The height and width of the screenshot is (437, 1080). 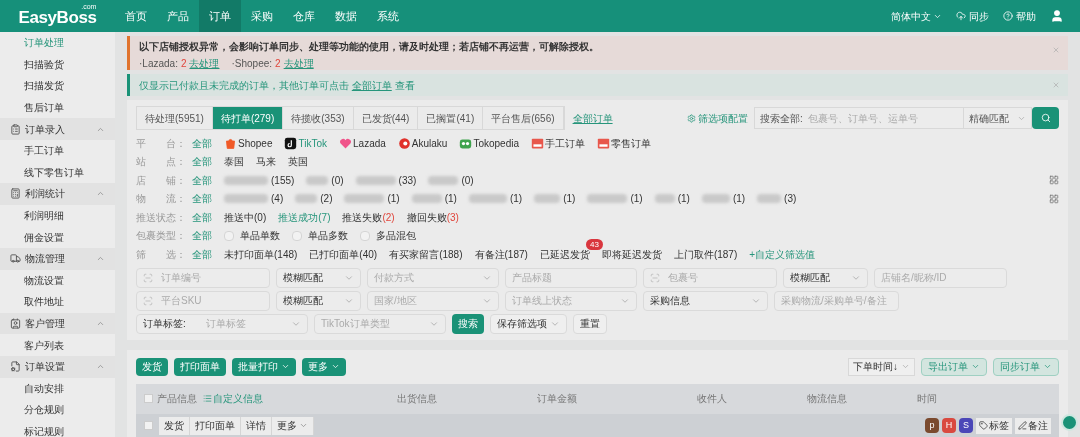 I want to click on action-button: 更多, so click(x=324, y=366).